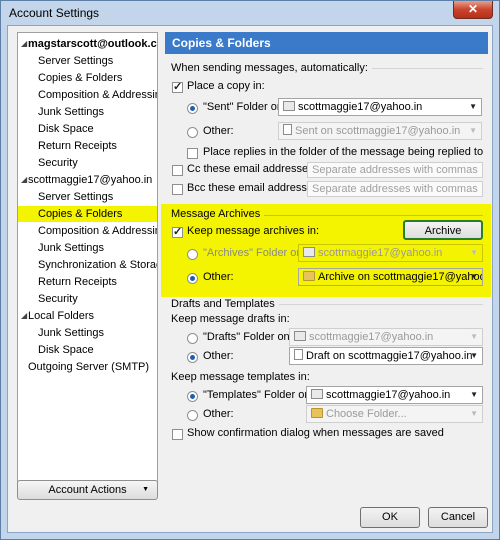  What do you see at coordinates (192, 254) in the screenshot?
I see `archives-folder-radio` at bounding box center [192, 254].